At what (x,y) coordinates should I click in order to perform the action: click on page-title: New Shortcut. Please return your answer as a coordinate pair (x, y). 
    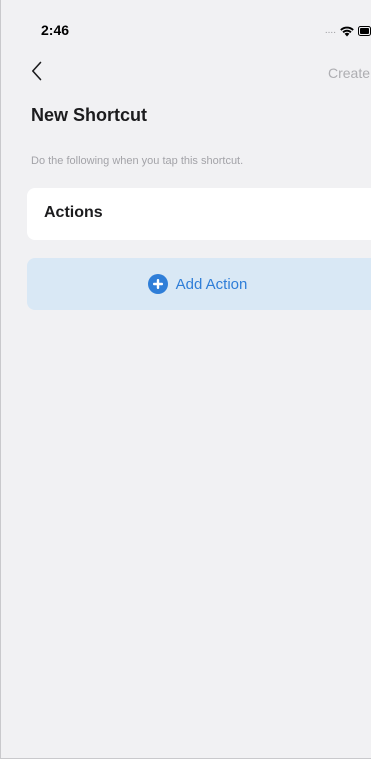
    Looking at the image, I should click on (89, 115).